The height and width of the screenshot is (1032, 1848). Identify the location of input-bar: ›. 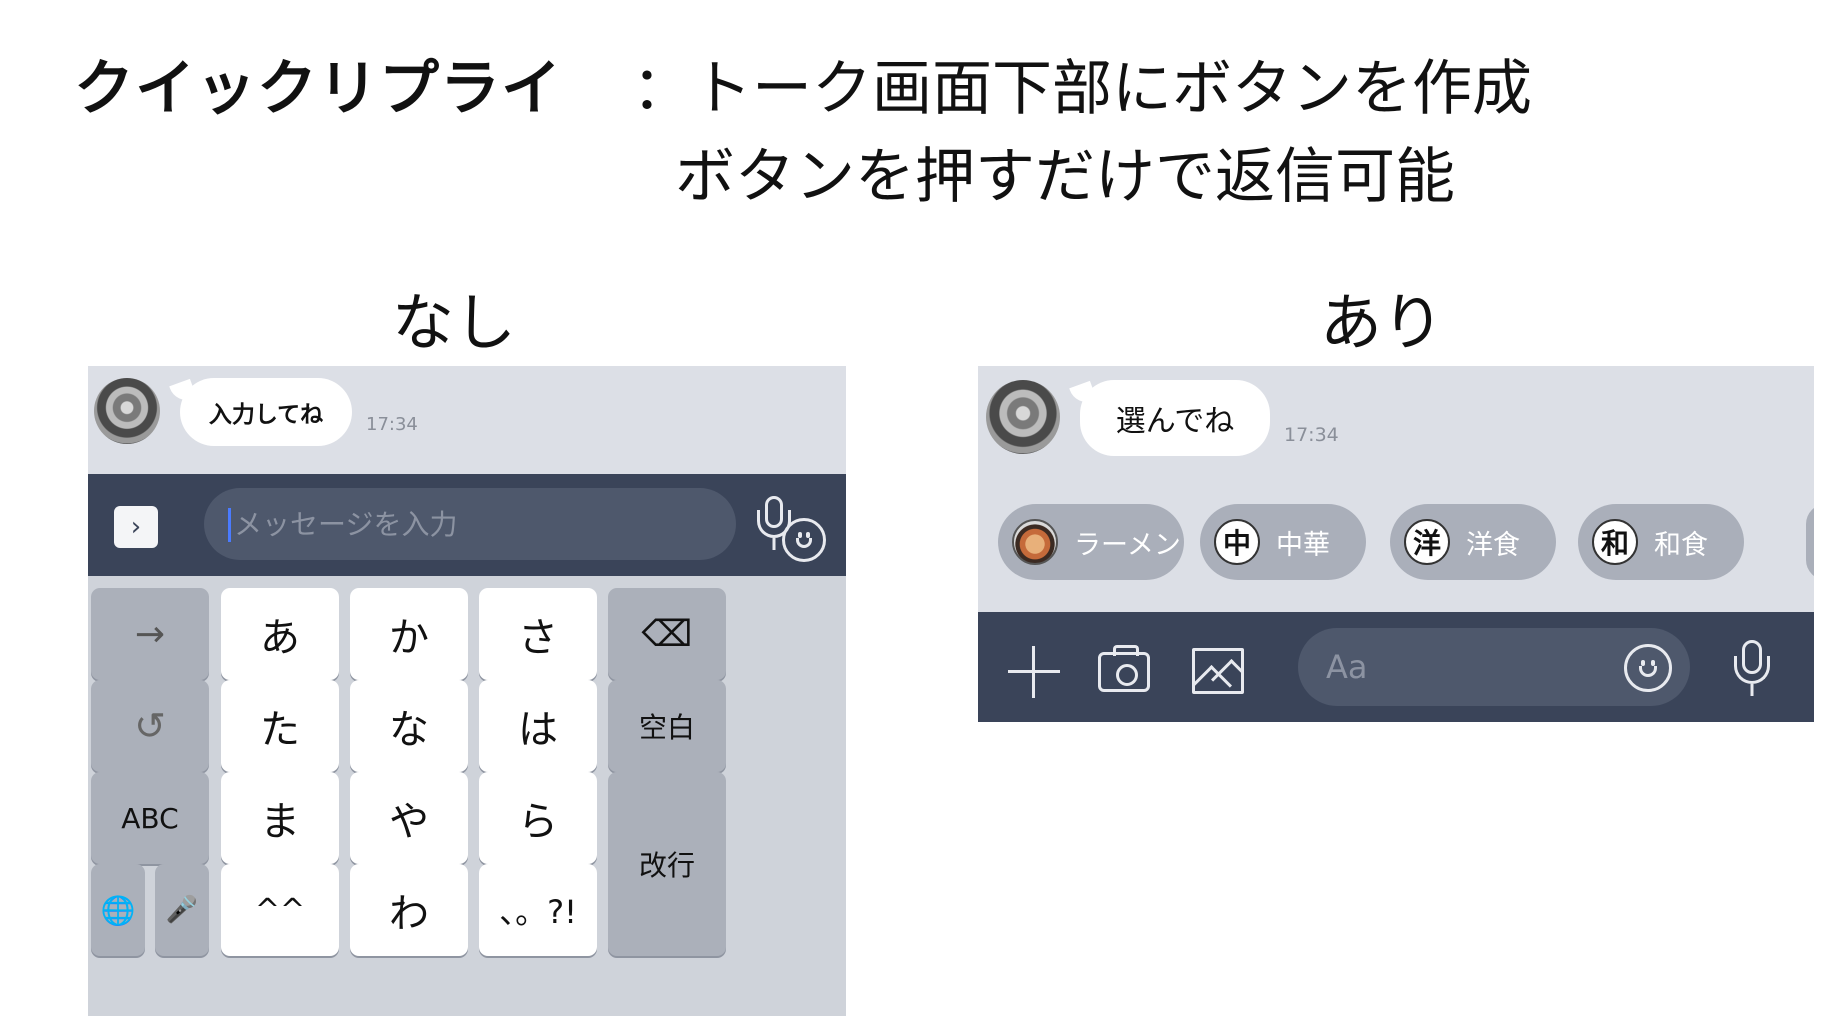
(467, 525).